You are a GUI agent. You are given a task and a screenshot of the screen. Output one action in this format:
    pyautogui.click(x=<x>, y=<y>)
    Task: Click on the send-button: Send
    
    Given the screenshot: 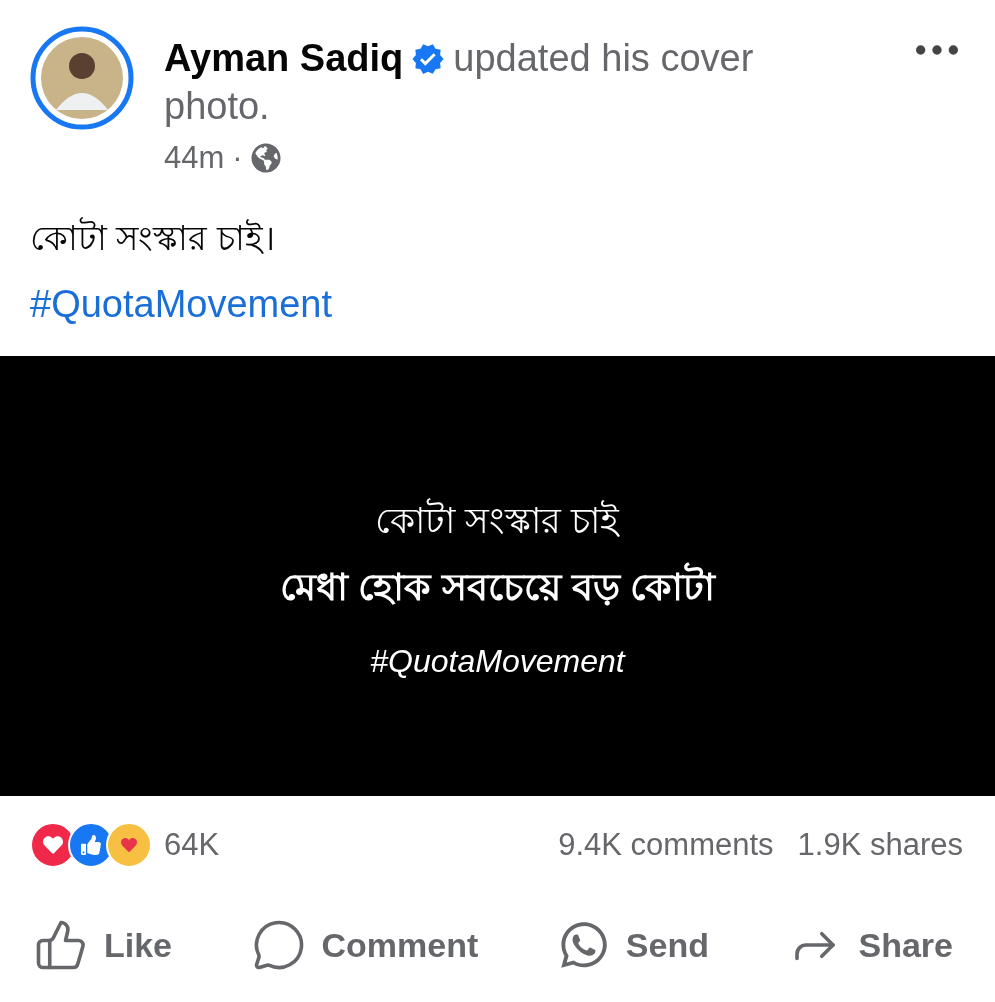 What is the action you would take?
    pyautogui.click(x=633, y=945)
    